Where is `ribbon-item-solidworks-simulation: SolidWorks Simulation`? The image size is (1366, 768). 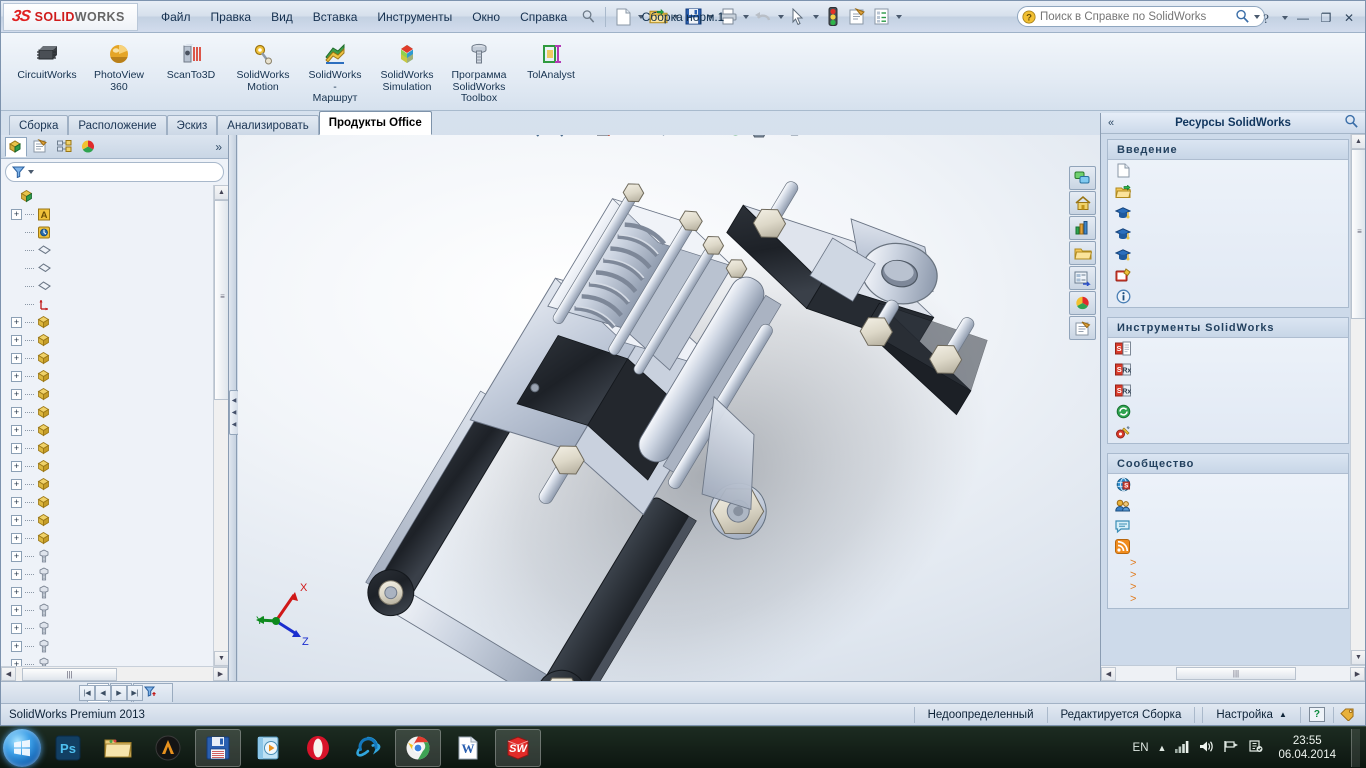 ribbon-item-solidworks-simulation: SolidWorks Simulation is located at coordinates (407, 65).